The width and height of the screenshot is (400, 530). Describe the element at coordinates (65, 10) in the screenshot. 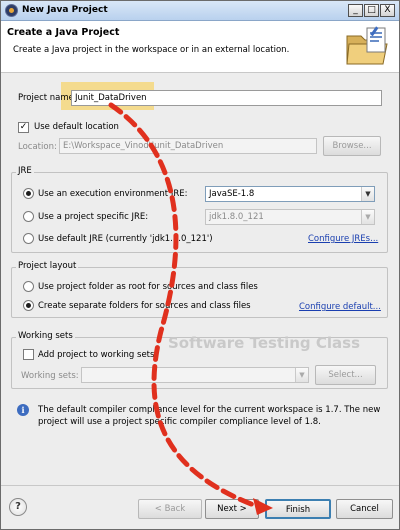

I see `window-title: New Java Project` at that location.